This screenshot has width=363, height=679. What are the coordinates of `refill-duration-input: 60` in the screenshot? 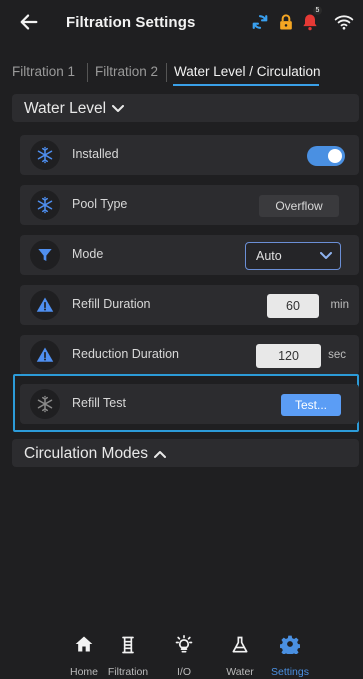 It's located at (293, 306).